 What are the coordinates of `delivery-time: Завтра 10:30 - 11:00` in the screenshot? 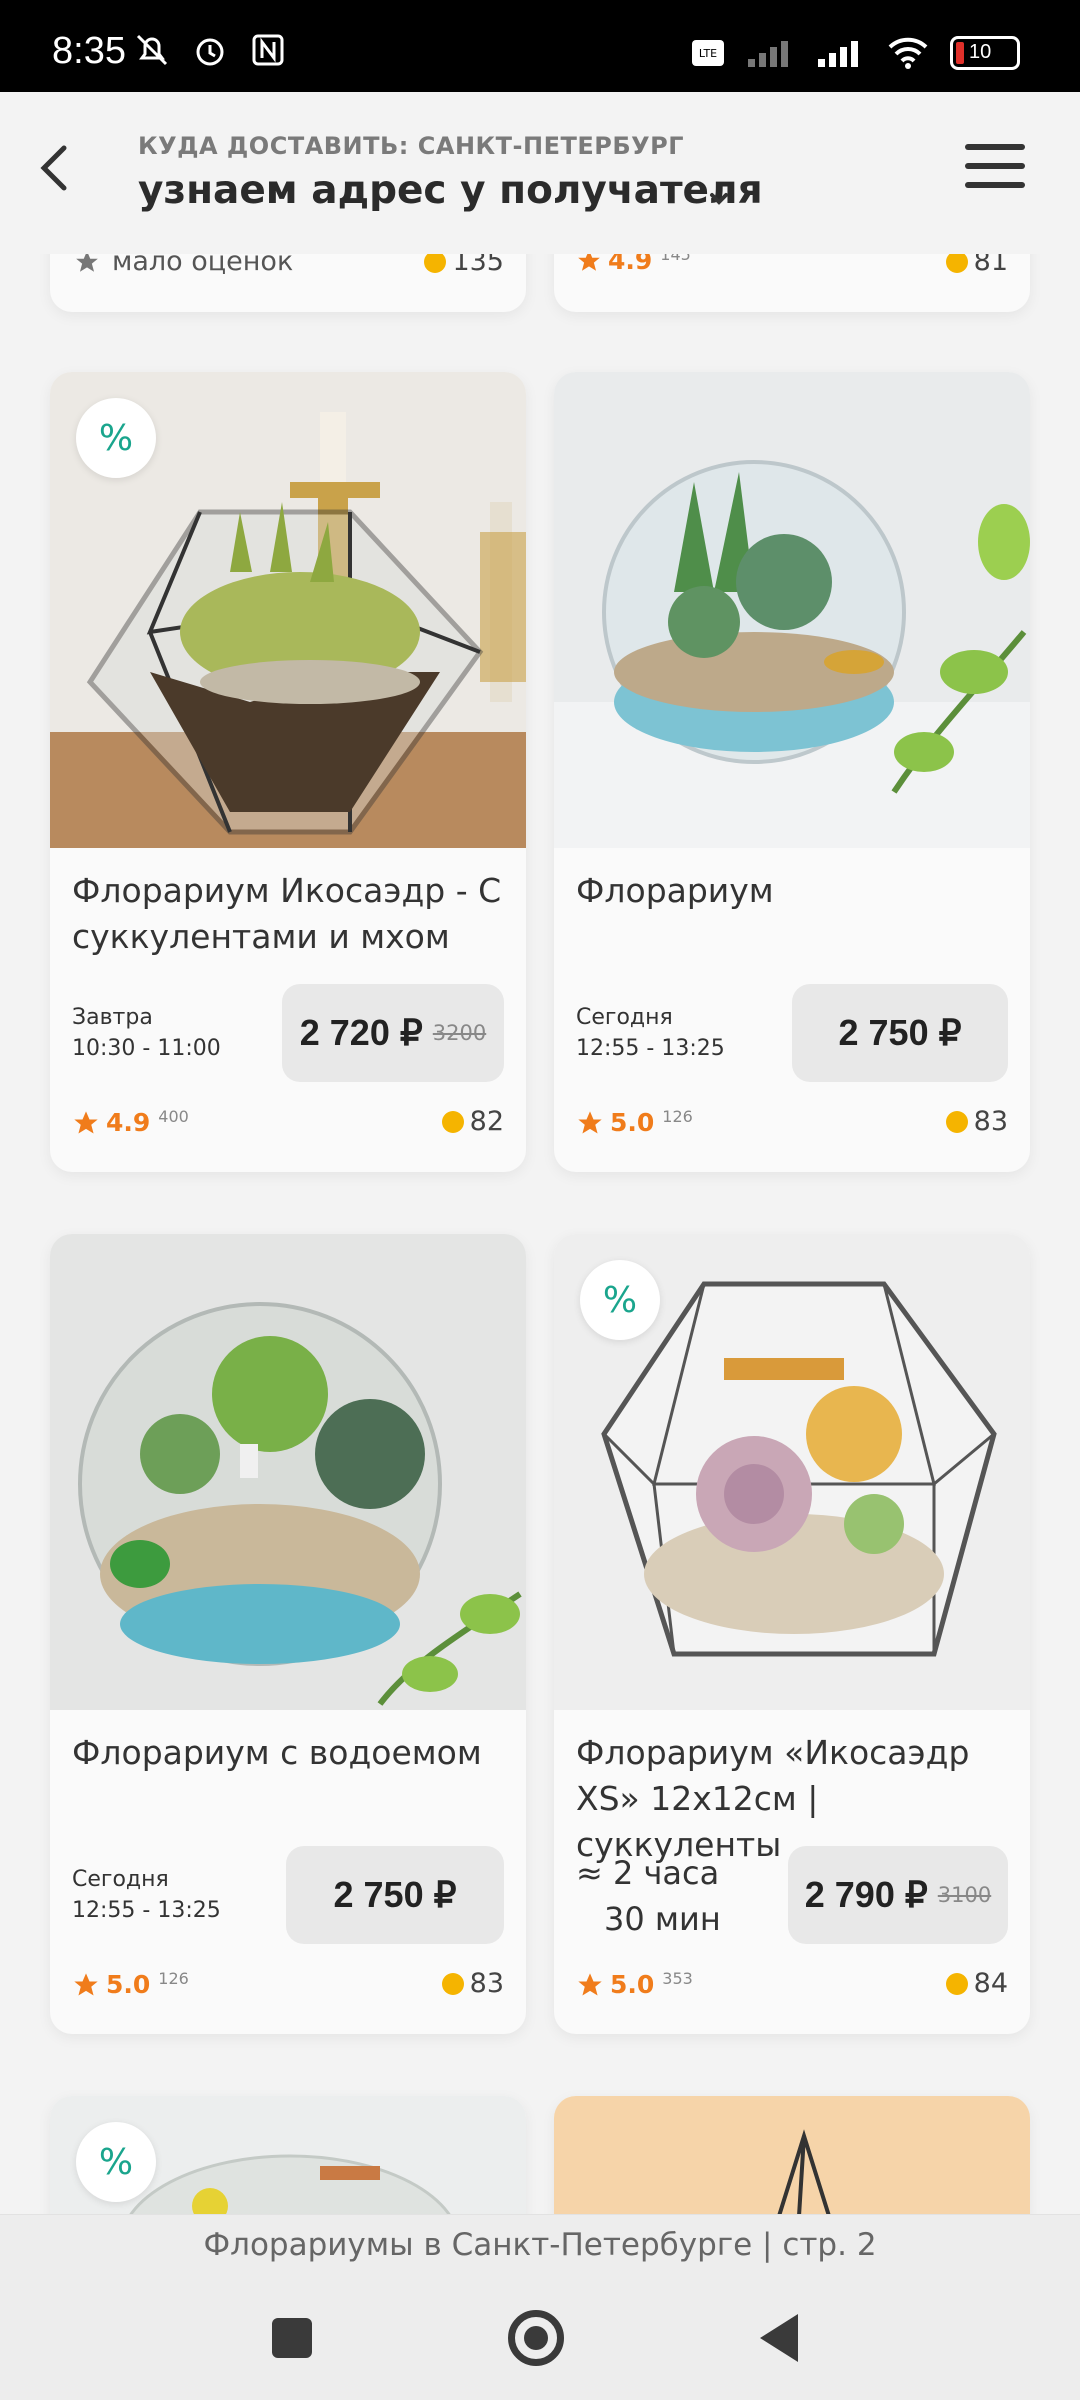 It's located at (146, 1033).